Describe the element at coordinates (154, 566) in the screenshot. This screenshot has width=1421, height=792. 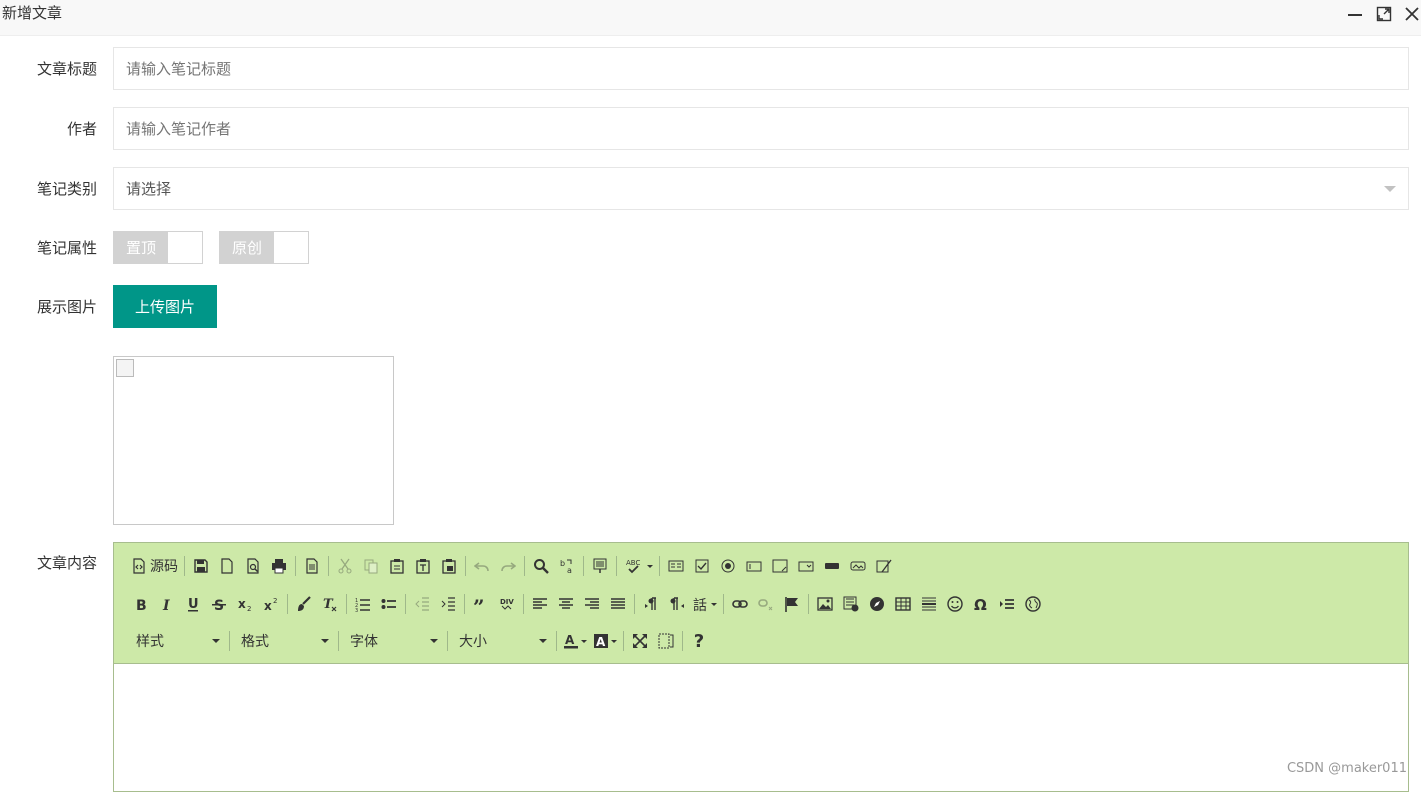
I see `source-button: 源码` at that location.